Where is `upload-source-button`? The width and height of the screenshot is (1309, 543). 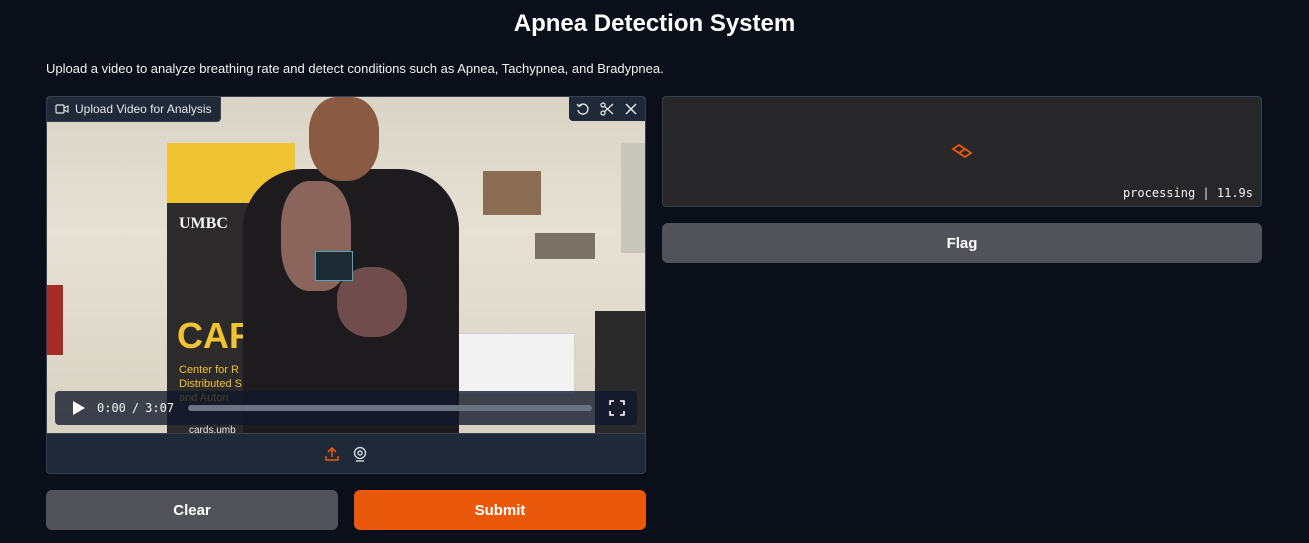 upload-source-button is located at coordinates (332, 454).